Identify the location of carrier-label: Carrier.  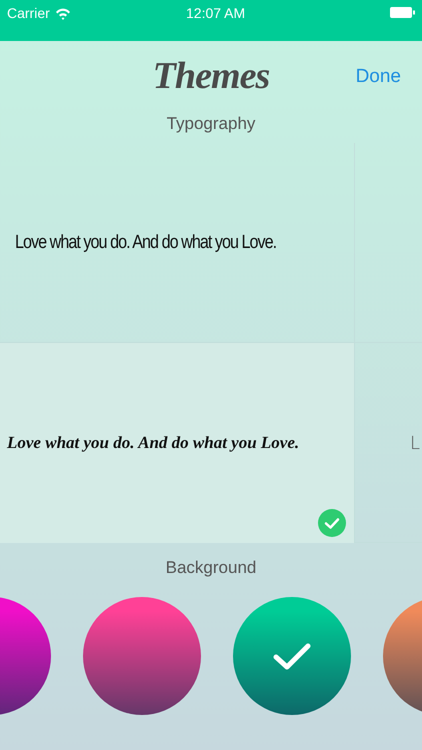
(28, 13).